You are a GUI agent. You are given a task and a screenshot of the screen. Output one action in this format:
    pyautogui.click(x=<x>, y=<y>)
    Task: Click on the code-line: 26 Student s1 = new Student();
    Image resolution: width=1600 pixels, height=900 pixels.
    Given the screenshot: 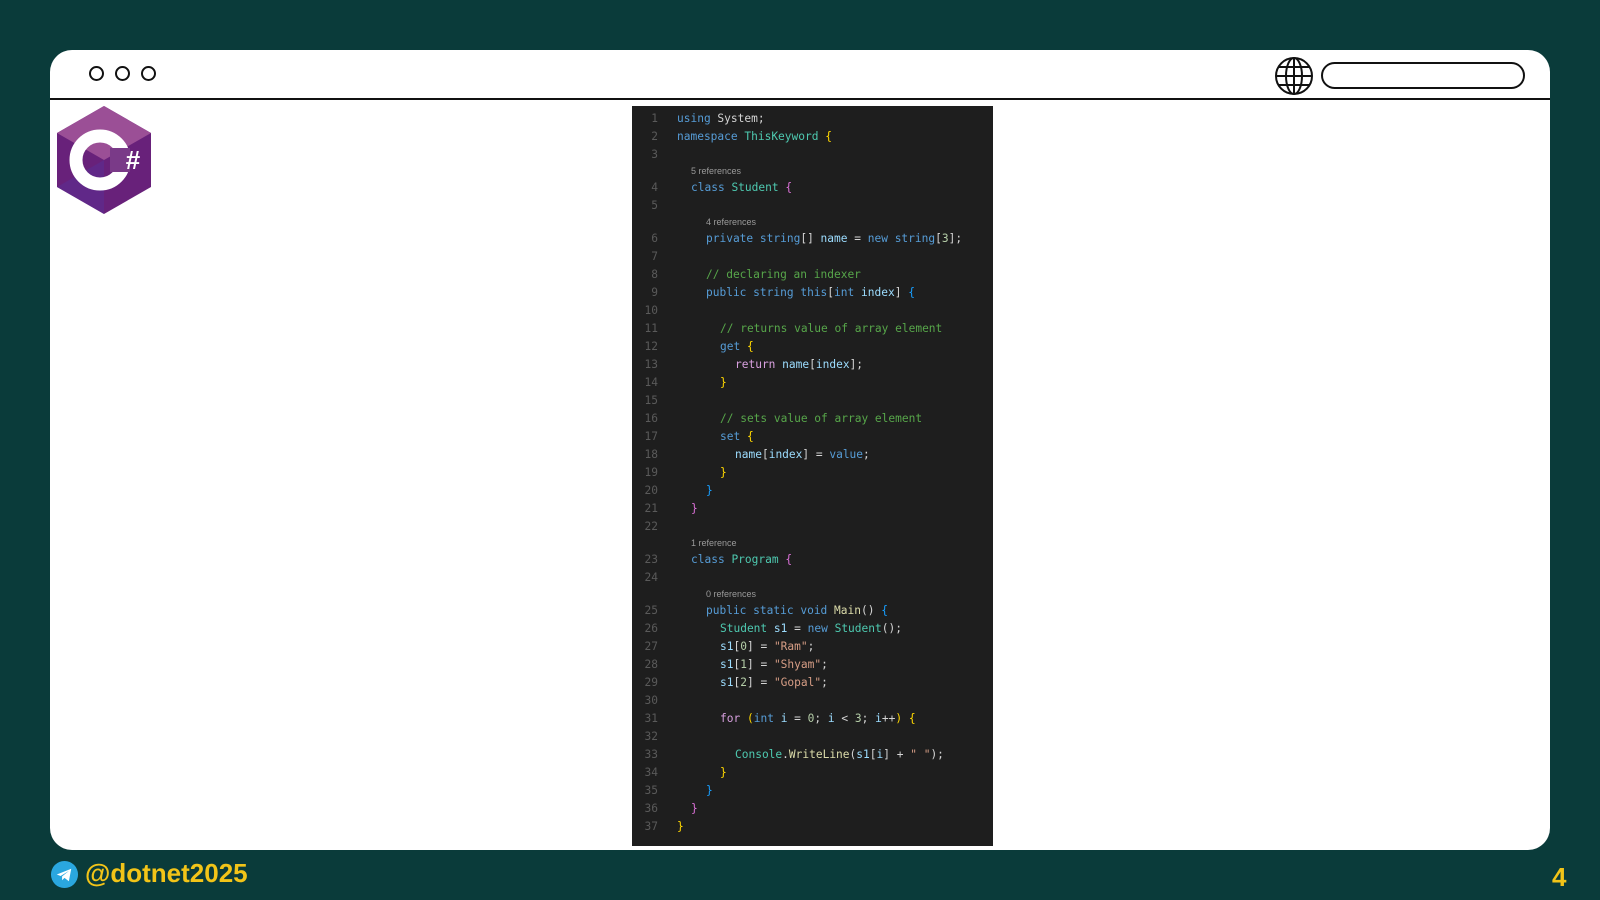 What is the action you would take?
    pyautogui.click(x=773, y=628)
    